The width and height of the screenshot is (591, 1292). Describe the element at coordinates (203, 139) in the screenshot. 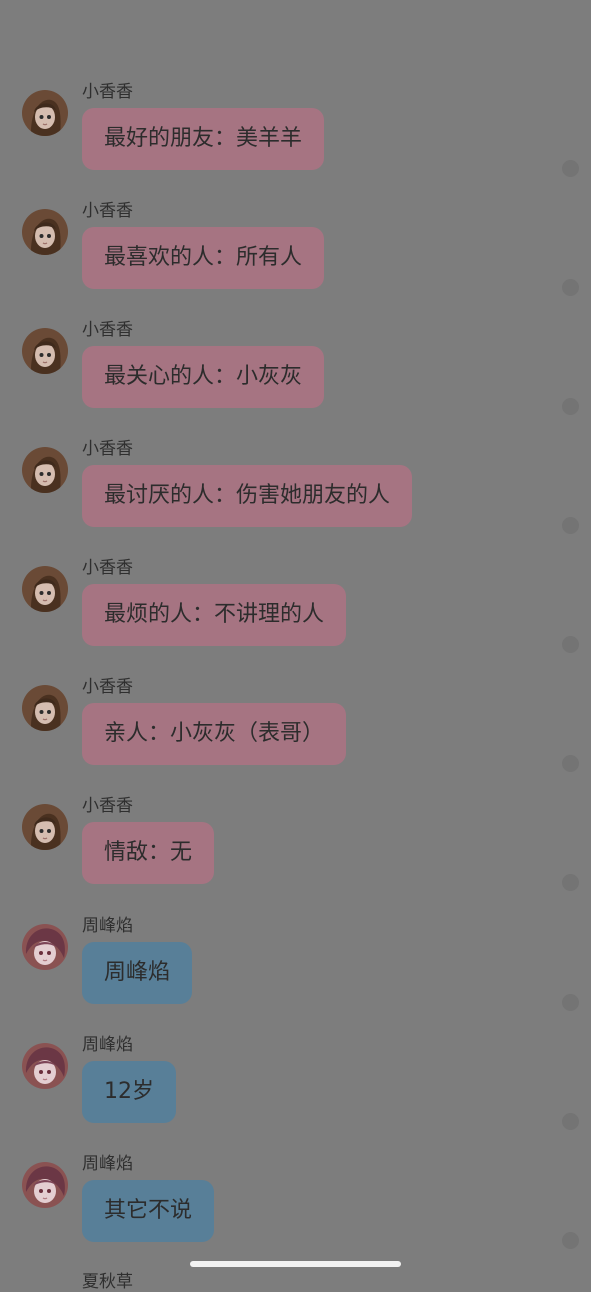

I see `message-bubble: 最好的朋友：美羊羊` at that location.